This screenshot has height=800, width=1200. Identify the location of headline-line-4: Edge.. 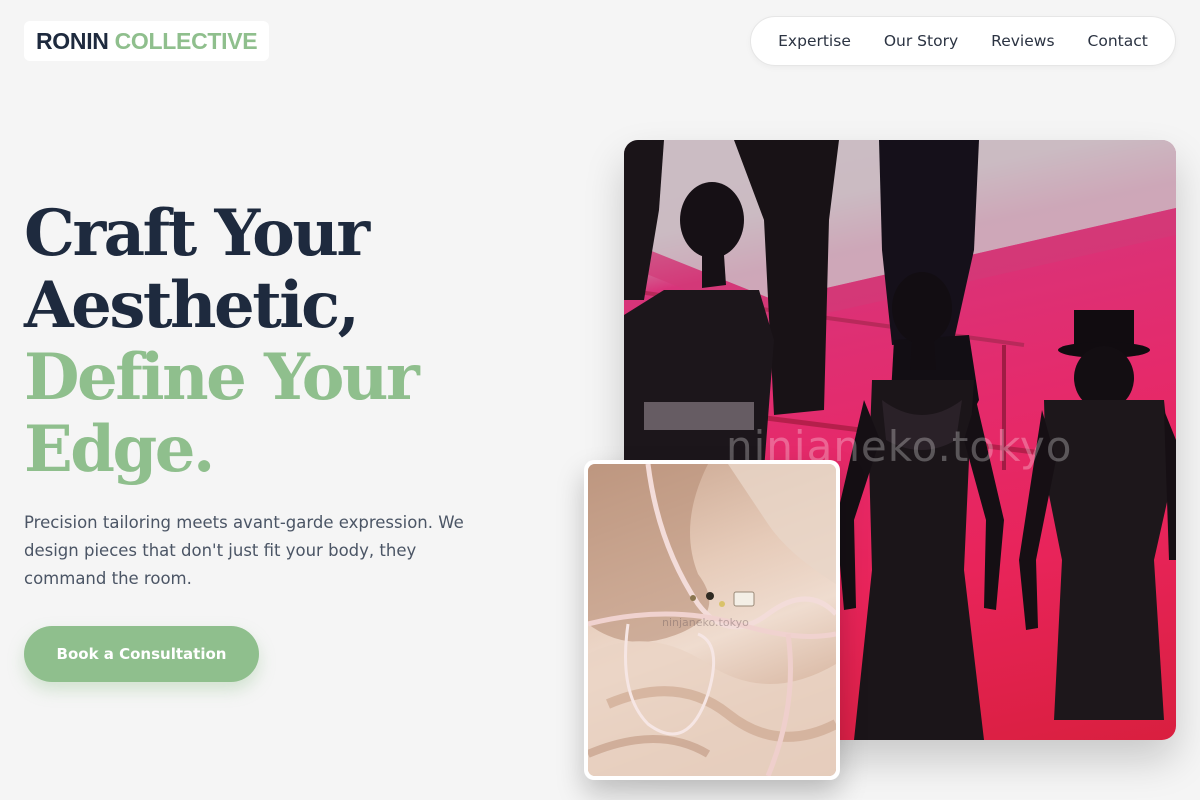
(119, 449).